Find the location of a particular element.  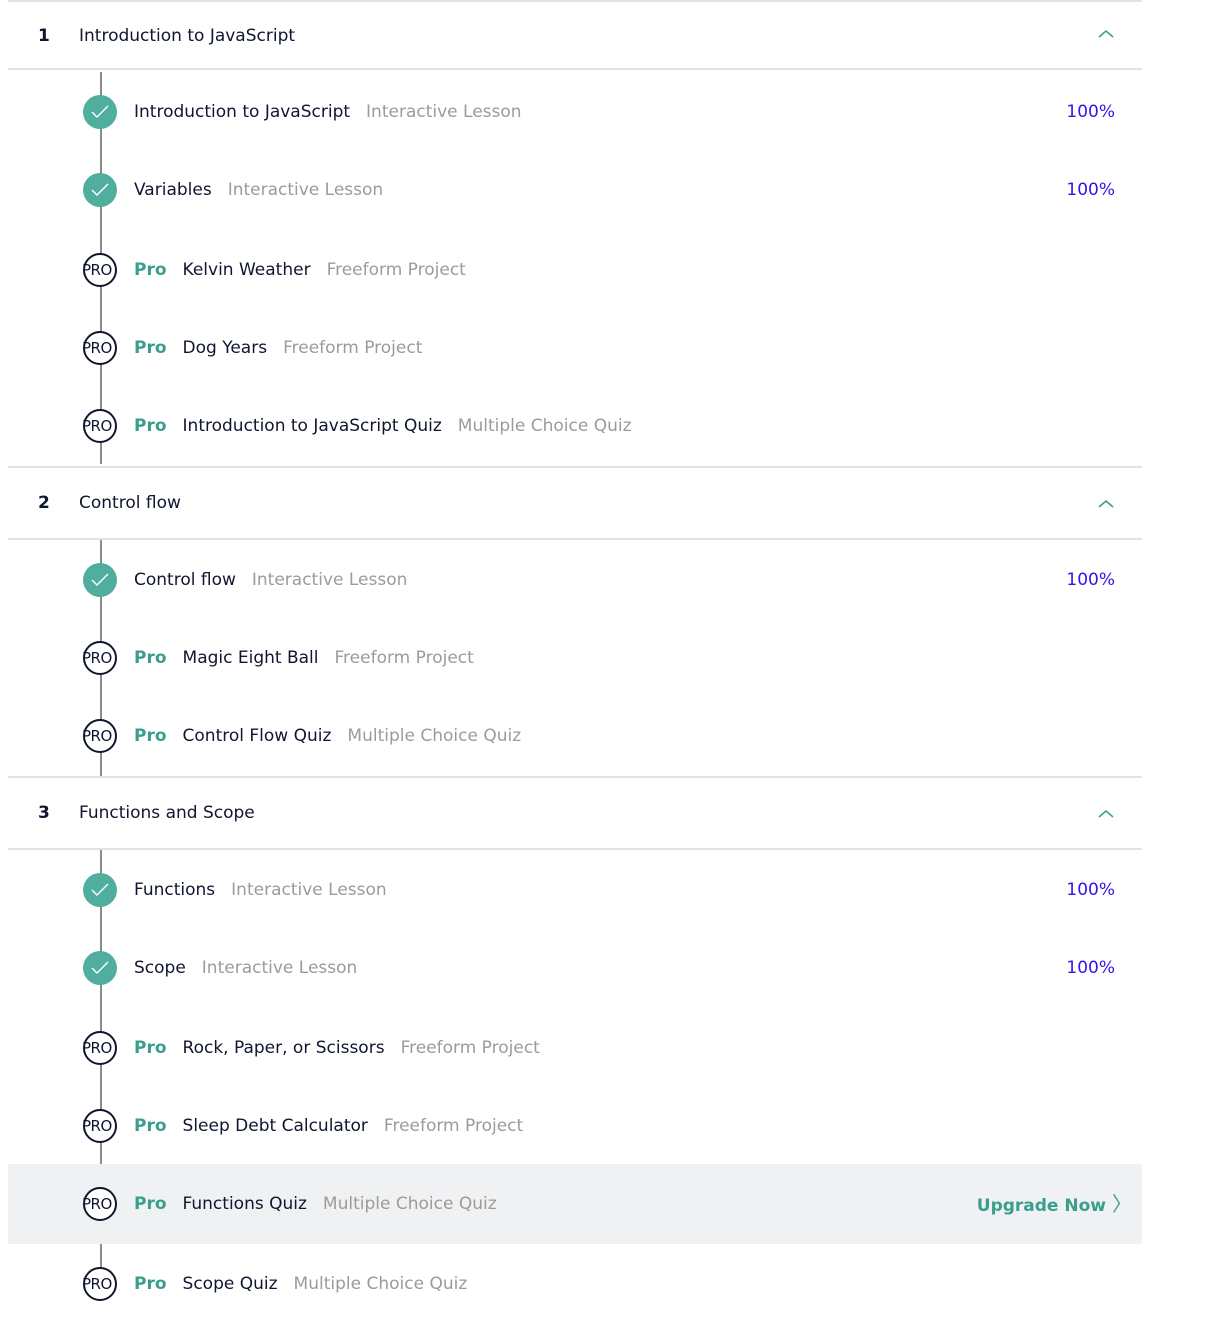

module-header-2: 2 Control flow is located at coordinates (575, 503).